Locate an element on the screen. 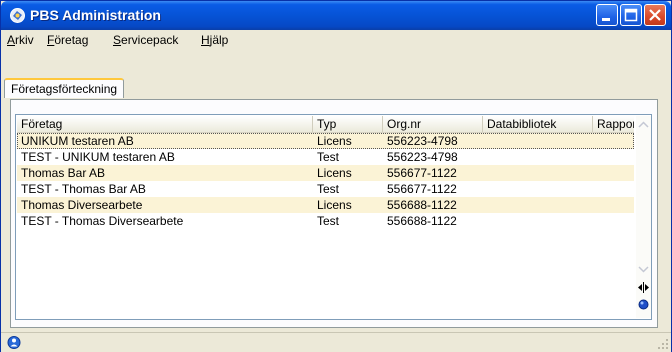  menu-foretag: Företag is located at coordinates (67, 40).